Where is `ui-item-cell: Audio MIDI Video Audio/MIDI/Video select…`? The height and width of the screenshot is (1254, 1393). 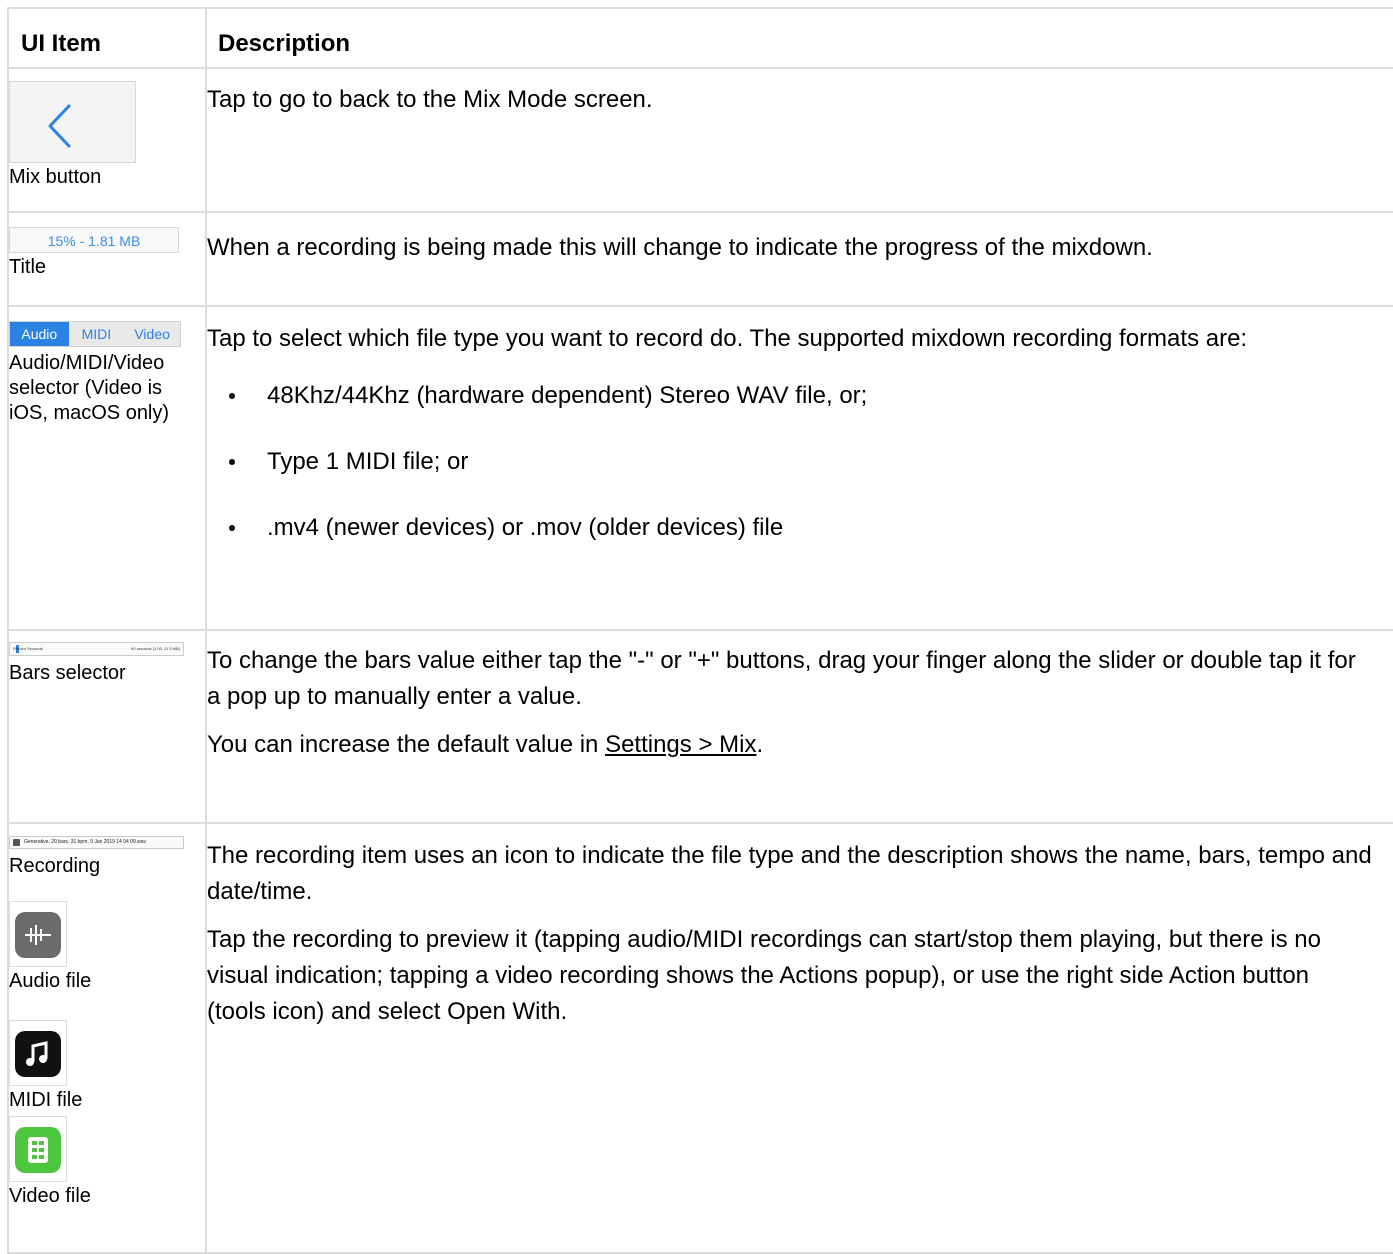
ui-item-cell: Audio MIDI Video Audio/MIDI/Video select… is located at coordinates (107, 468).